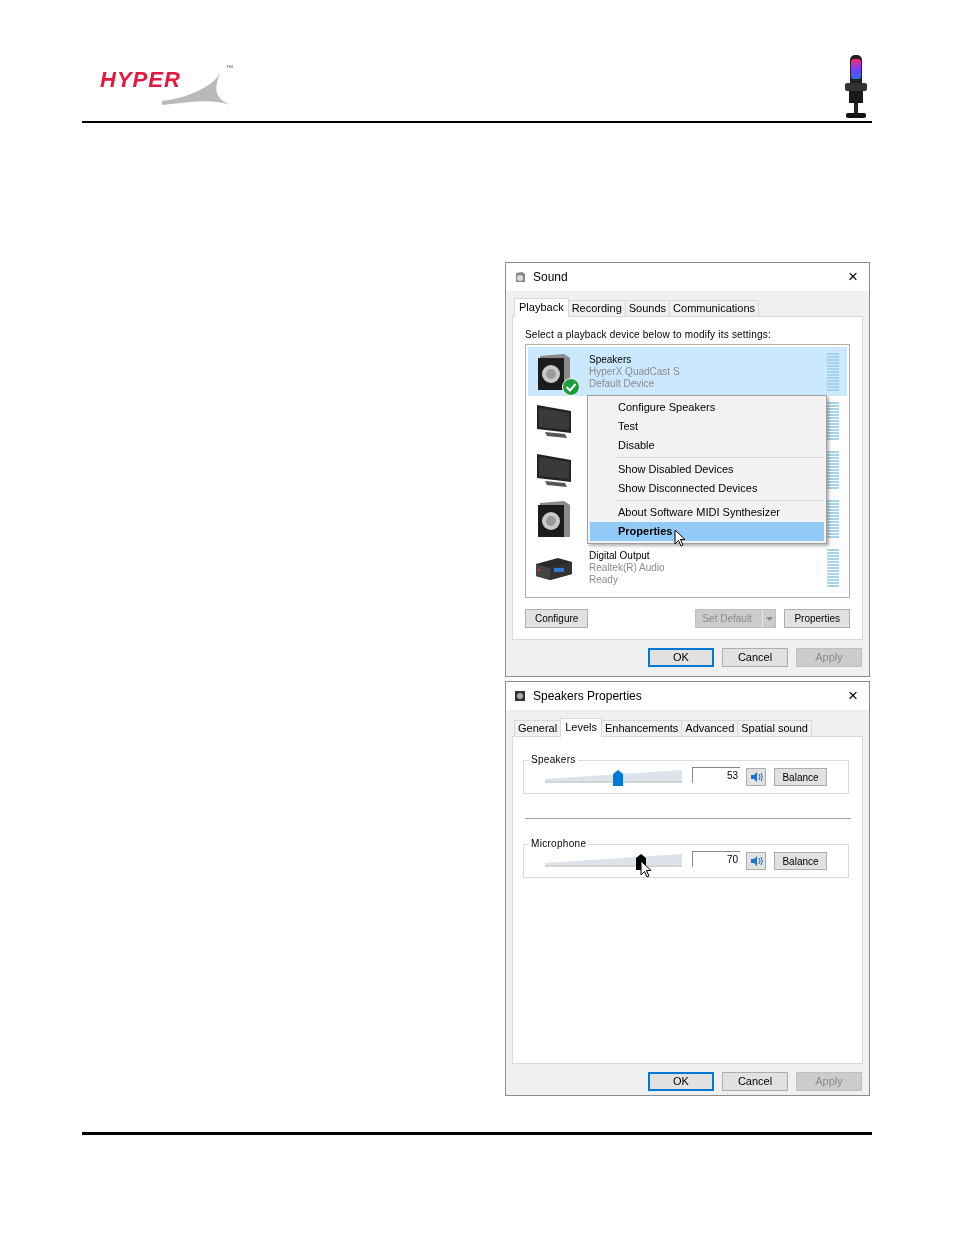  Describe the element at coordinates (707, 531) in the screenshot. I see `menu-item: Properties` at that location.